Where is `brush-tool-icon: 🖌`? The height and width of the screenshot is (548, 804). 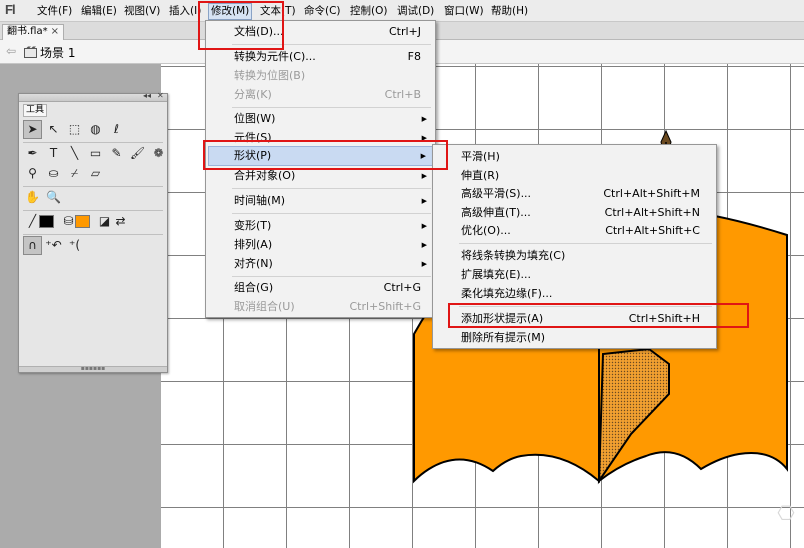 brush-tool-icon: 🖌 is located at coordinates (137, 153).